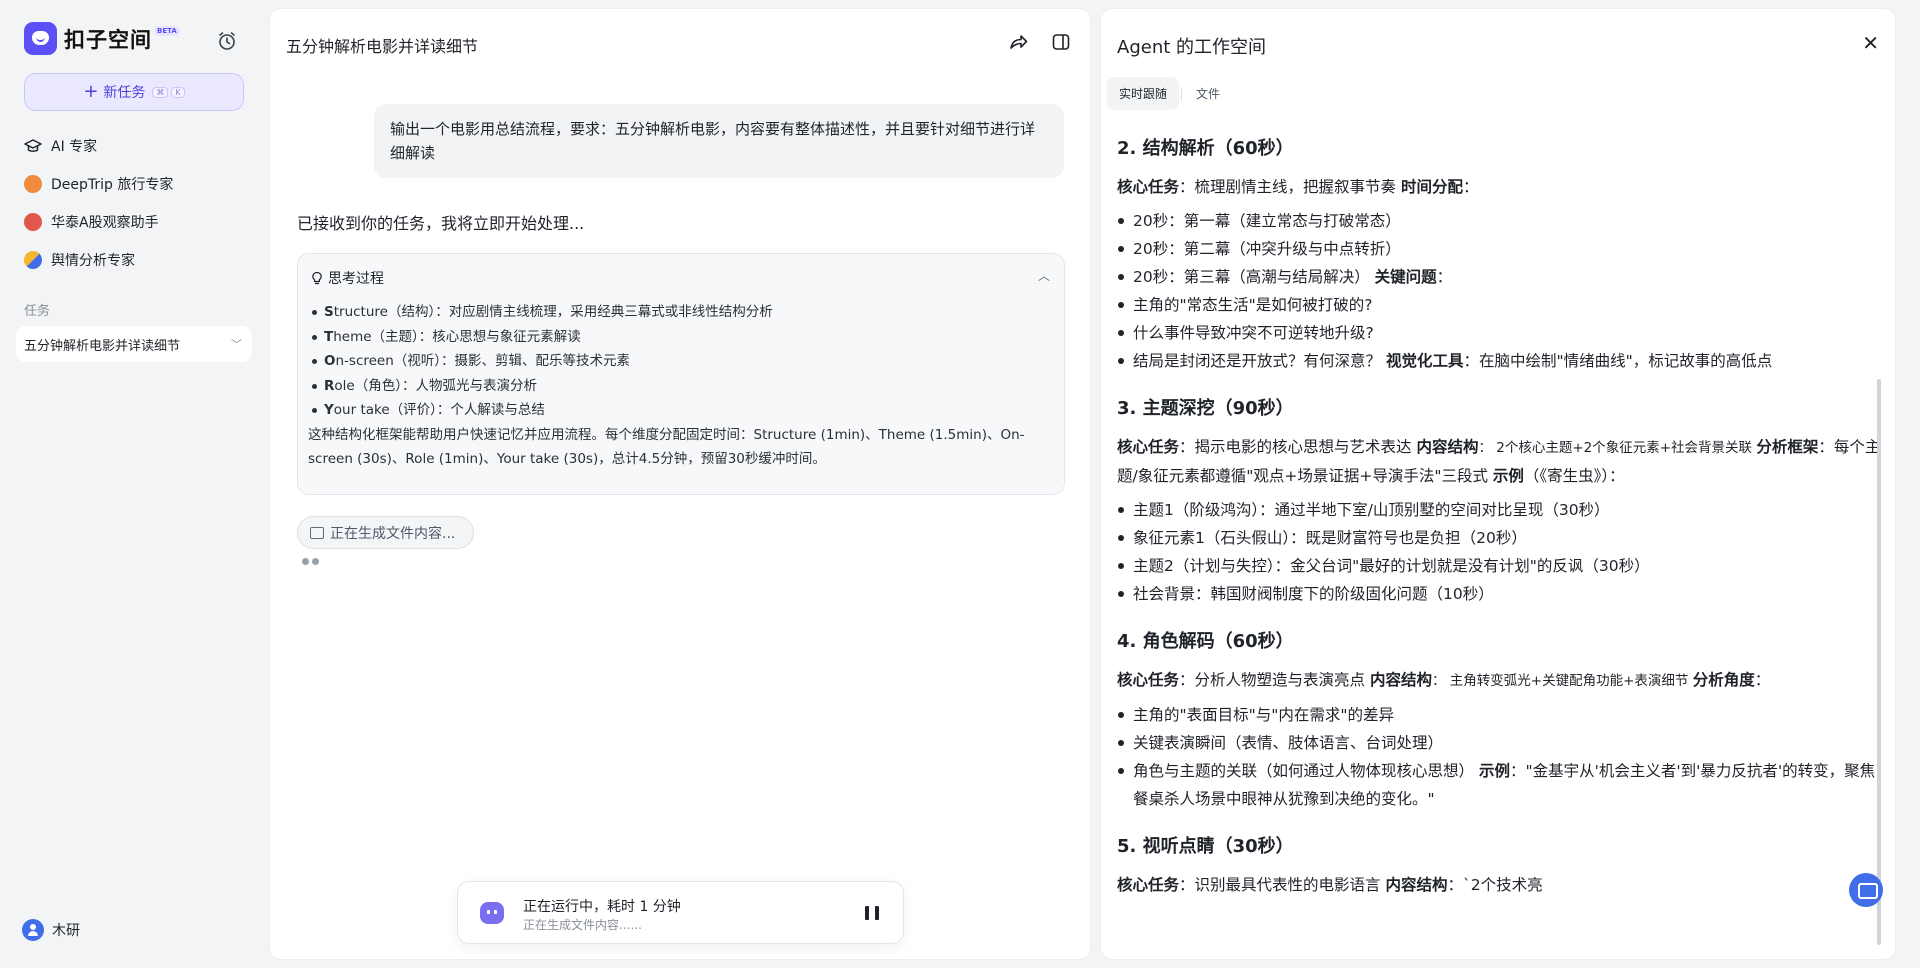 Image resolution: width=1920 pixels, height=968 pixels. What do you see at coordinates (553, 312) in the screenshot?
I see `item-text: tructure（结构）：对应剧情主线梳理，采用经典三幕式或非线性结构分析` at bounding box center [553, 312].